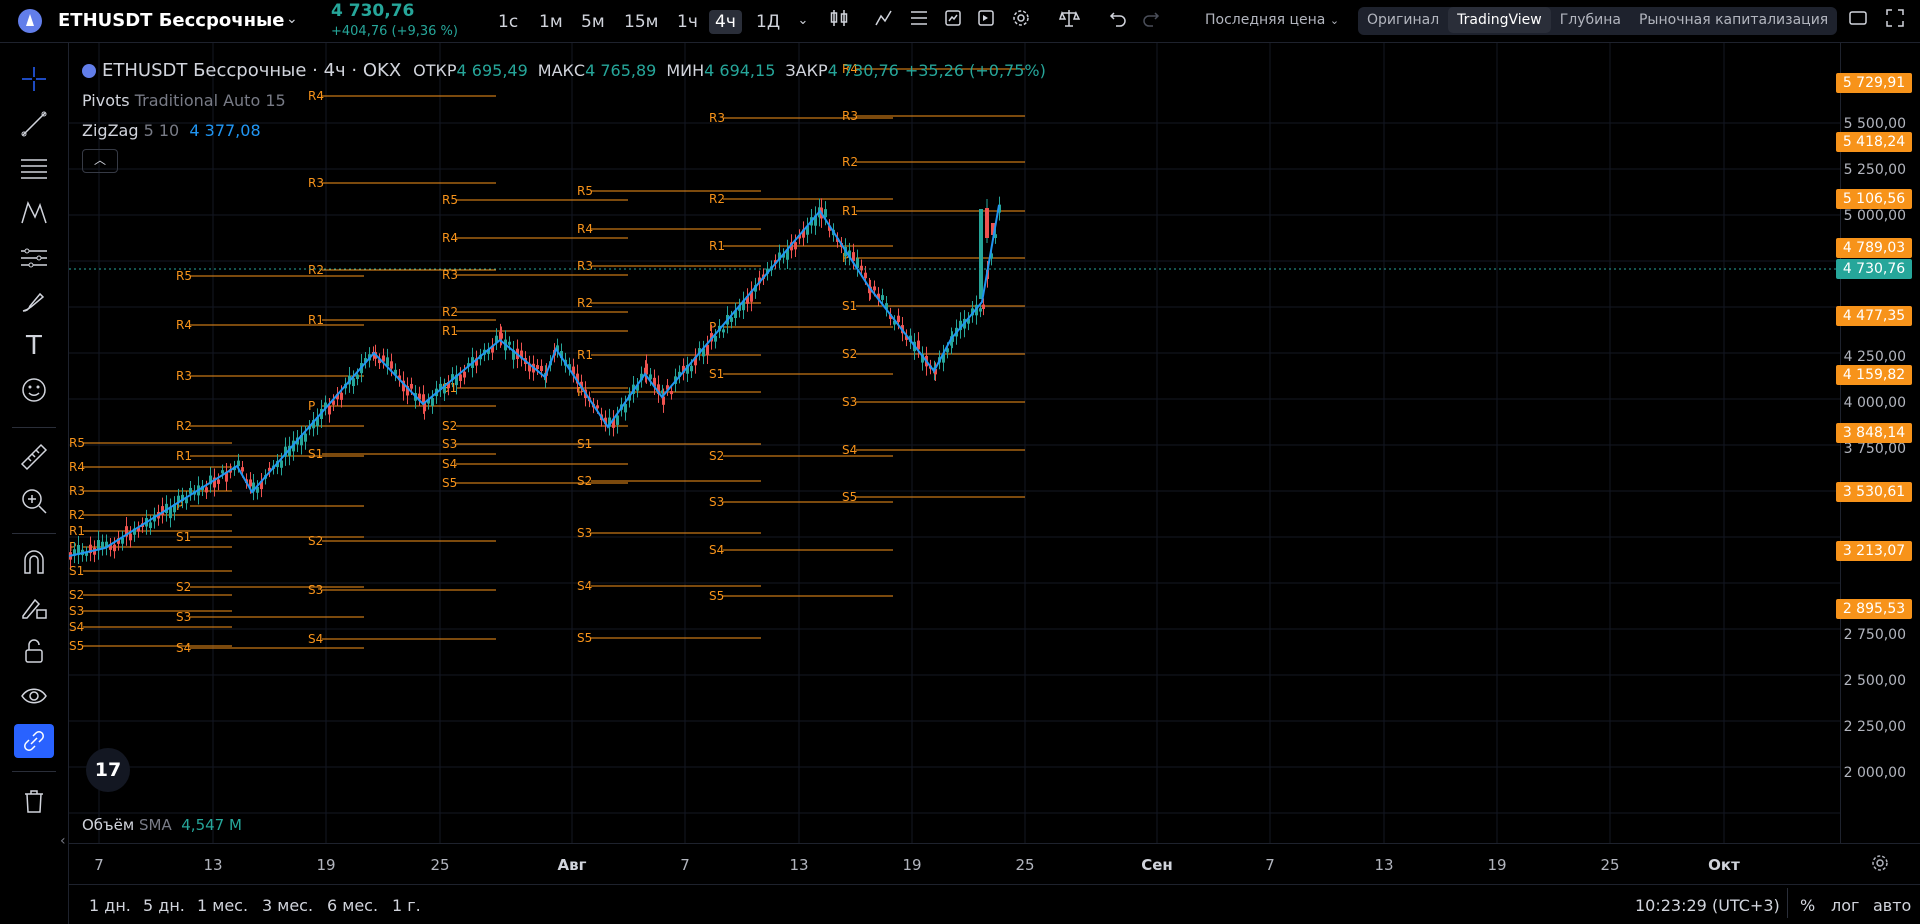  What do you see at coordinates (164, 905) in the screenshot?
I see `range-5d: 5 дн.` at bounding box center [164, 905].